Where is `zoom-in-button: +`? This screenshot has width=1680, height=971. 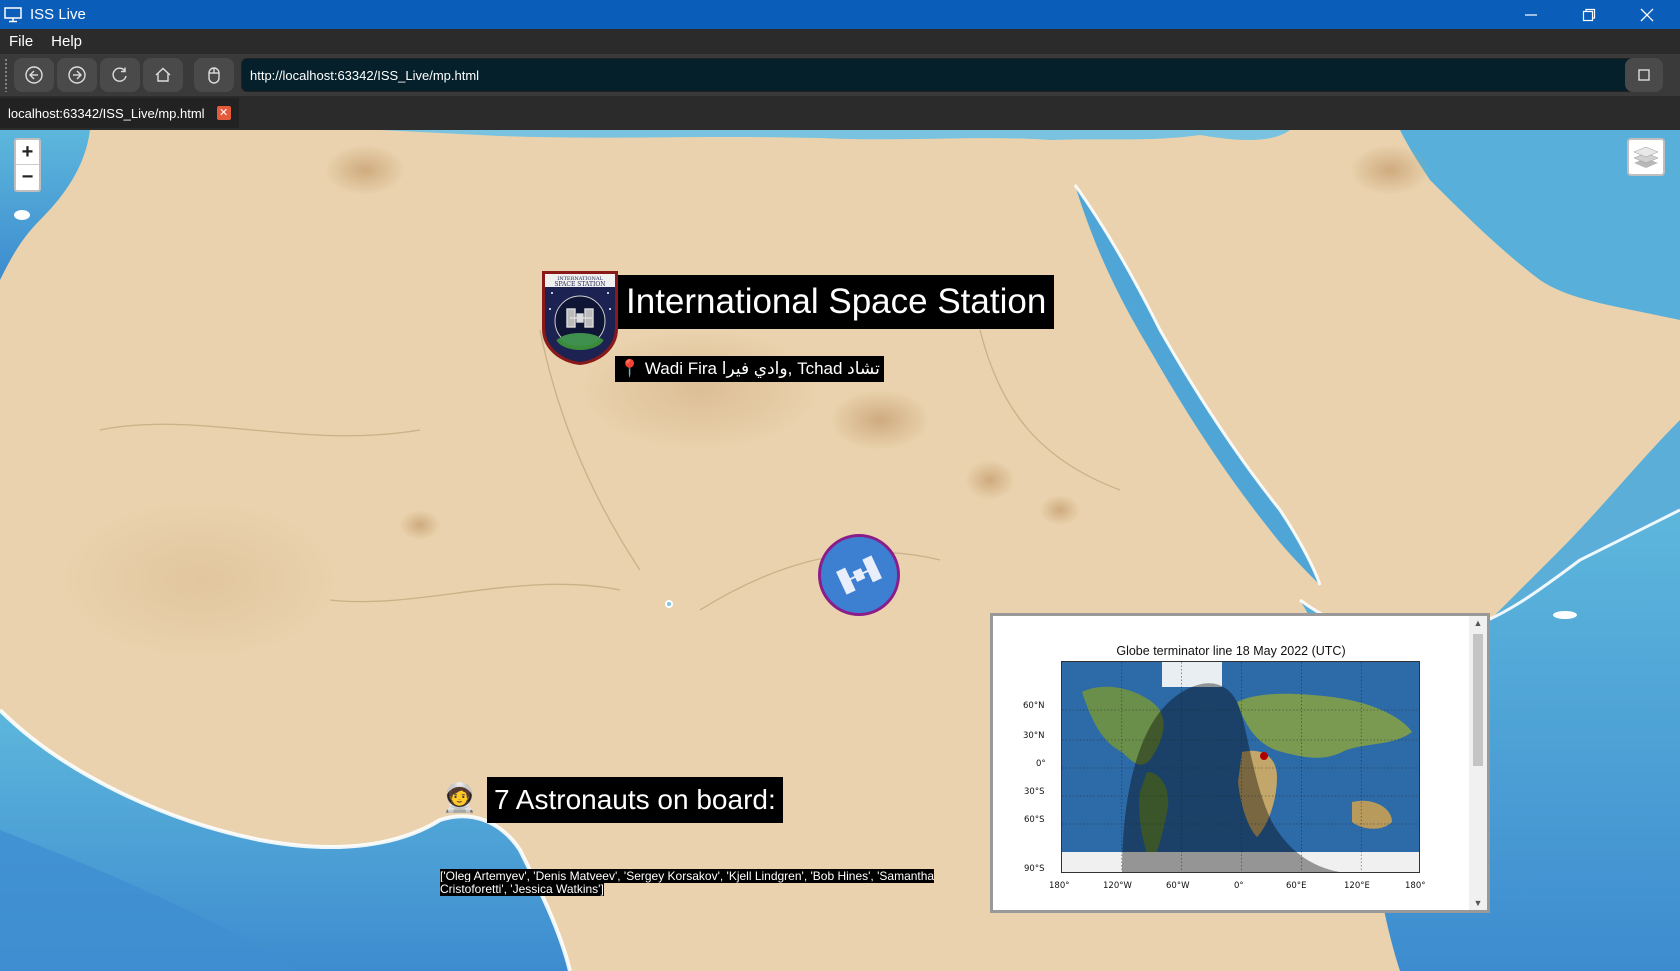 zoom-in-button: + is located at coordinates (27, 152).